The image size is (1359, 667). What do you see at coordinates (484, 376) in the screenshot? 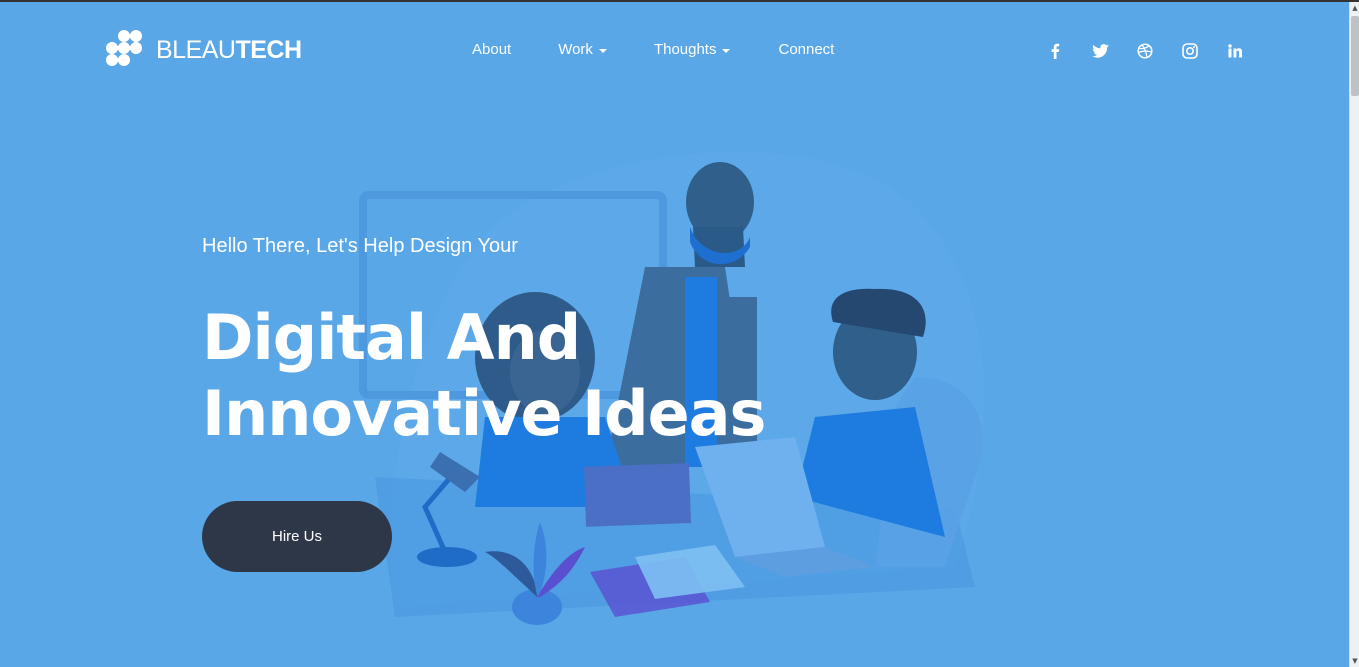
I see `hero-title: Digital And Innovative Ideas` at bounding box center [484, 376].